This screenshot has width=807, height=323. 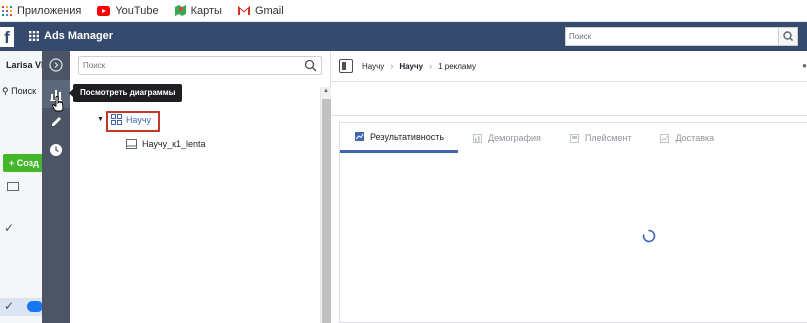 What do you see at coordinates (7, 91) in the screenshot?
I see `search-icon: ⚲` at bounding box center [7, 91].